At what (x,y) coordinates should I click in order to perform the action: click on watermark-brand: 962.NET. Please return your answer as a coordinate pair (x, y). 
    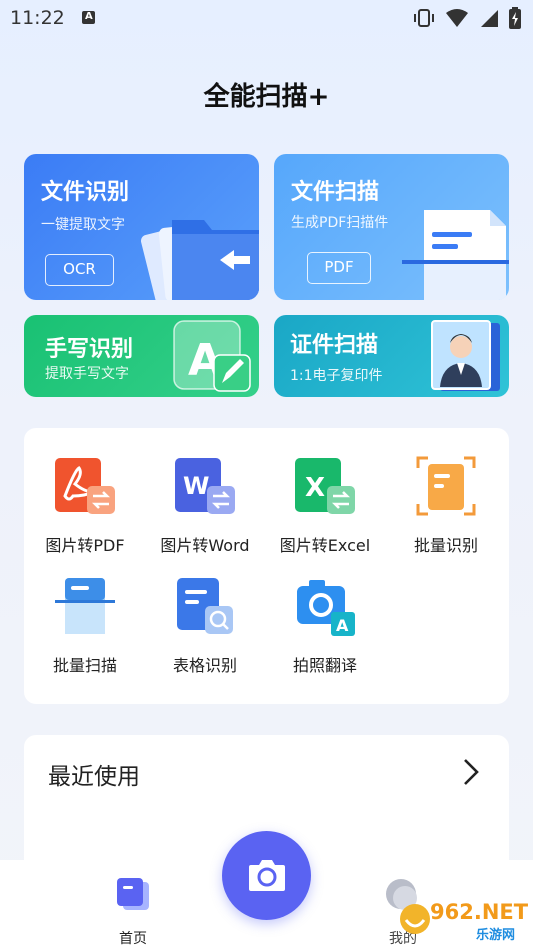
    Looking at the image, I should click on (479, 912).